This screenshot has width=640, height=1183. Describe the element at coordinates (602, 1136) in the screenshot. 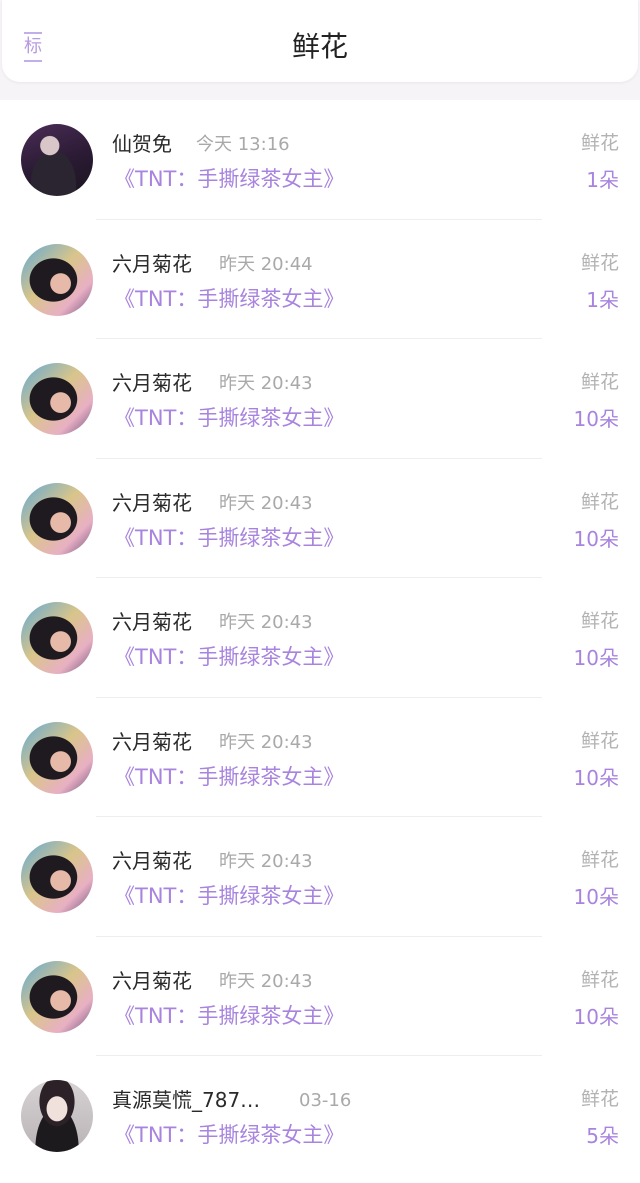

I see `gift-count: 5朵` at that location.